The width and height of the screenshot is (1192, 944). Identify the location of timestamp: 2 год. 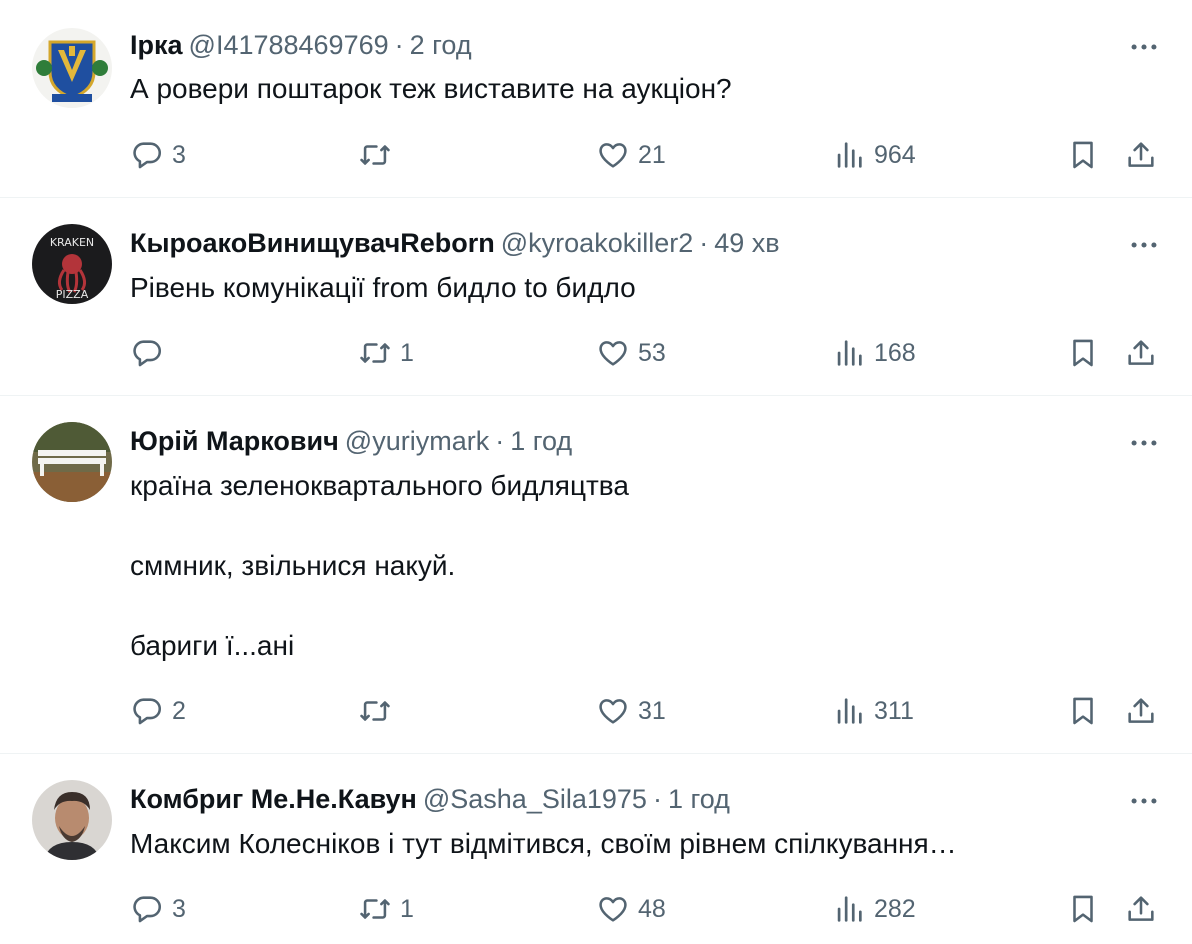
(441, 45).